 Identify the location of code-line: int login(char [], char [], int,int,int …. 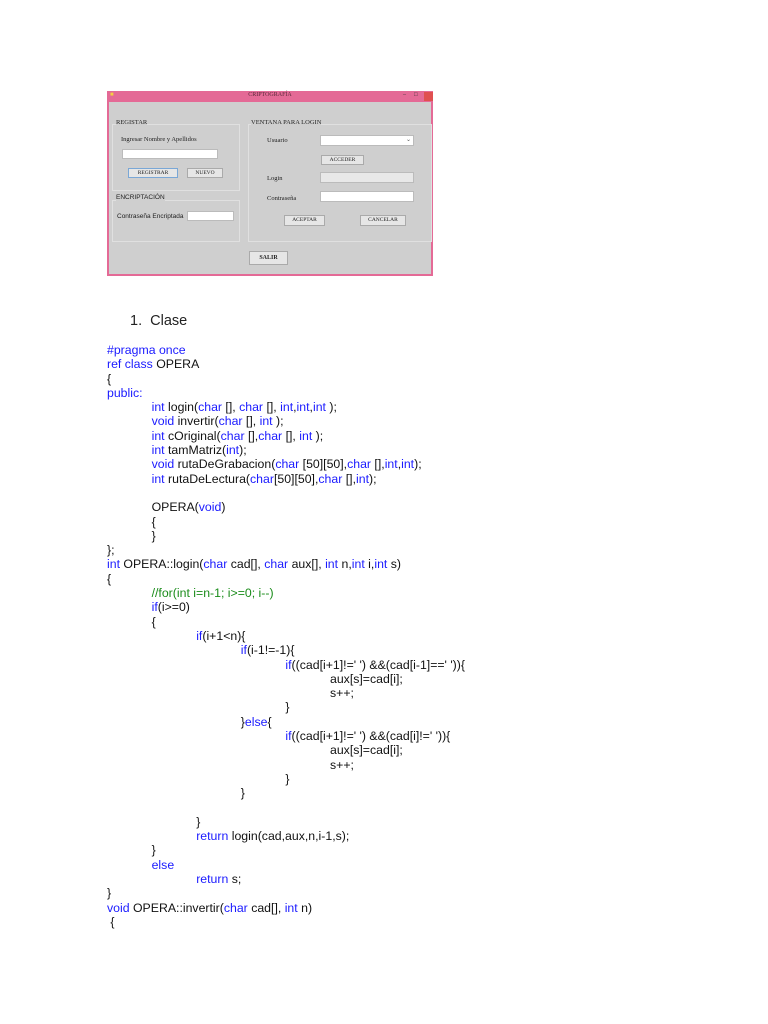
(286, 407).